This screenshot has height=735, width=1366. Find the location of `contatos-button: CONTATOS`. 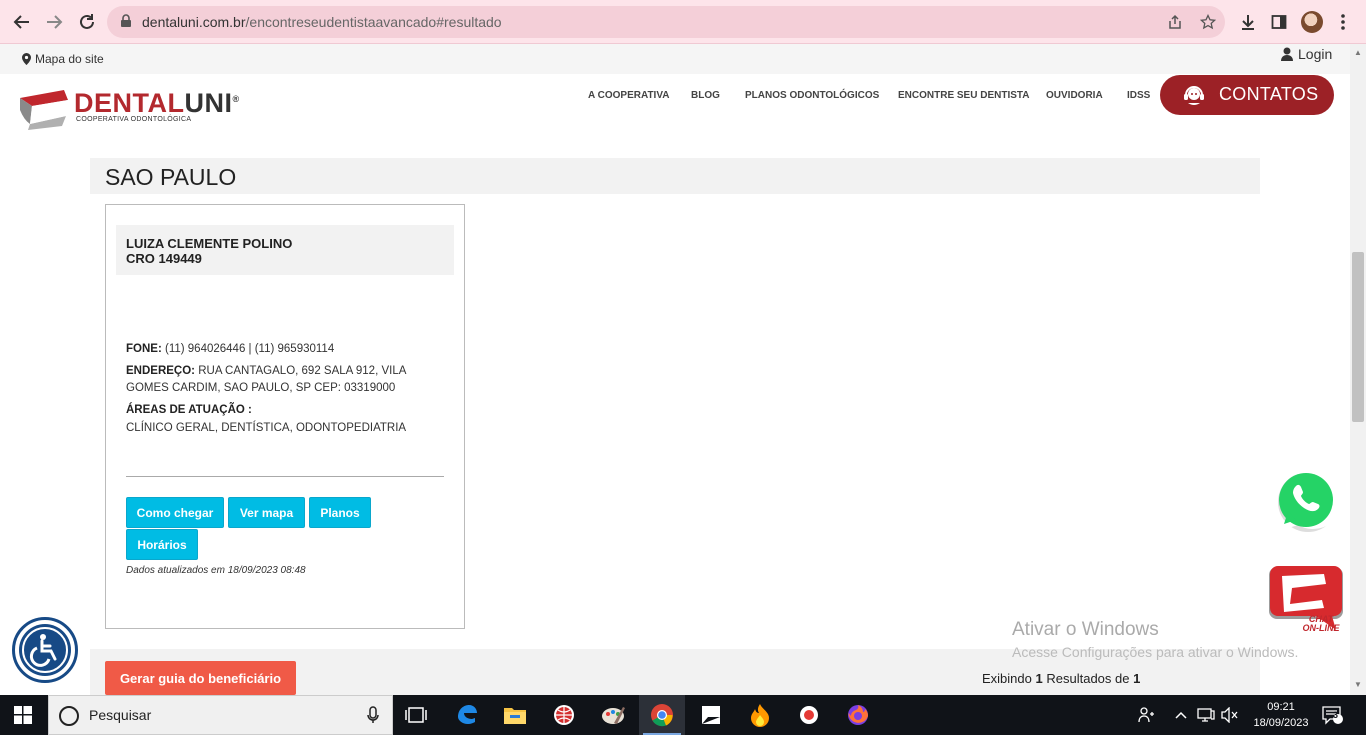

contatos-button: CONTATOS is located at coordinates (1247, 95).